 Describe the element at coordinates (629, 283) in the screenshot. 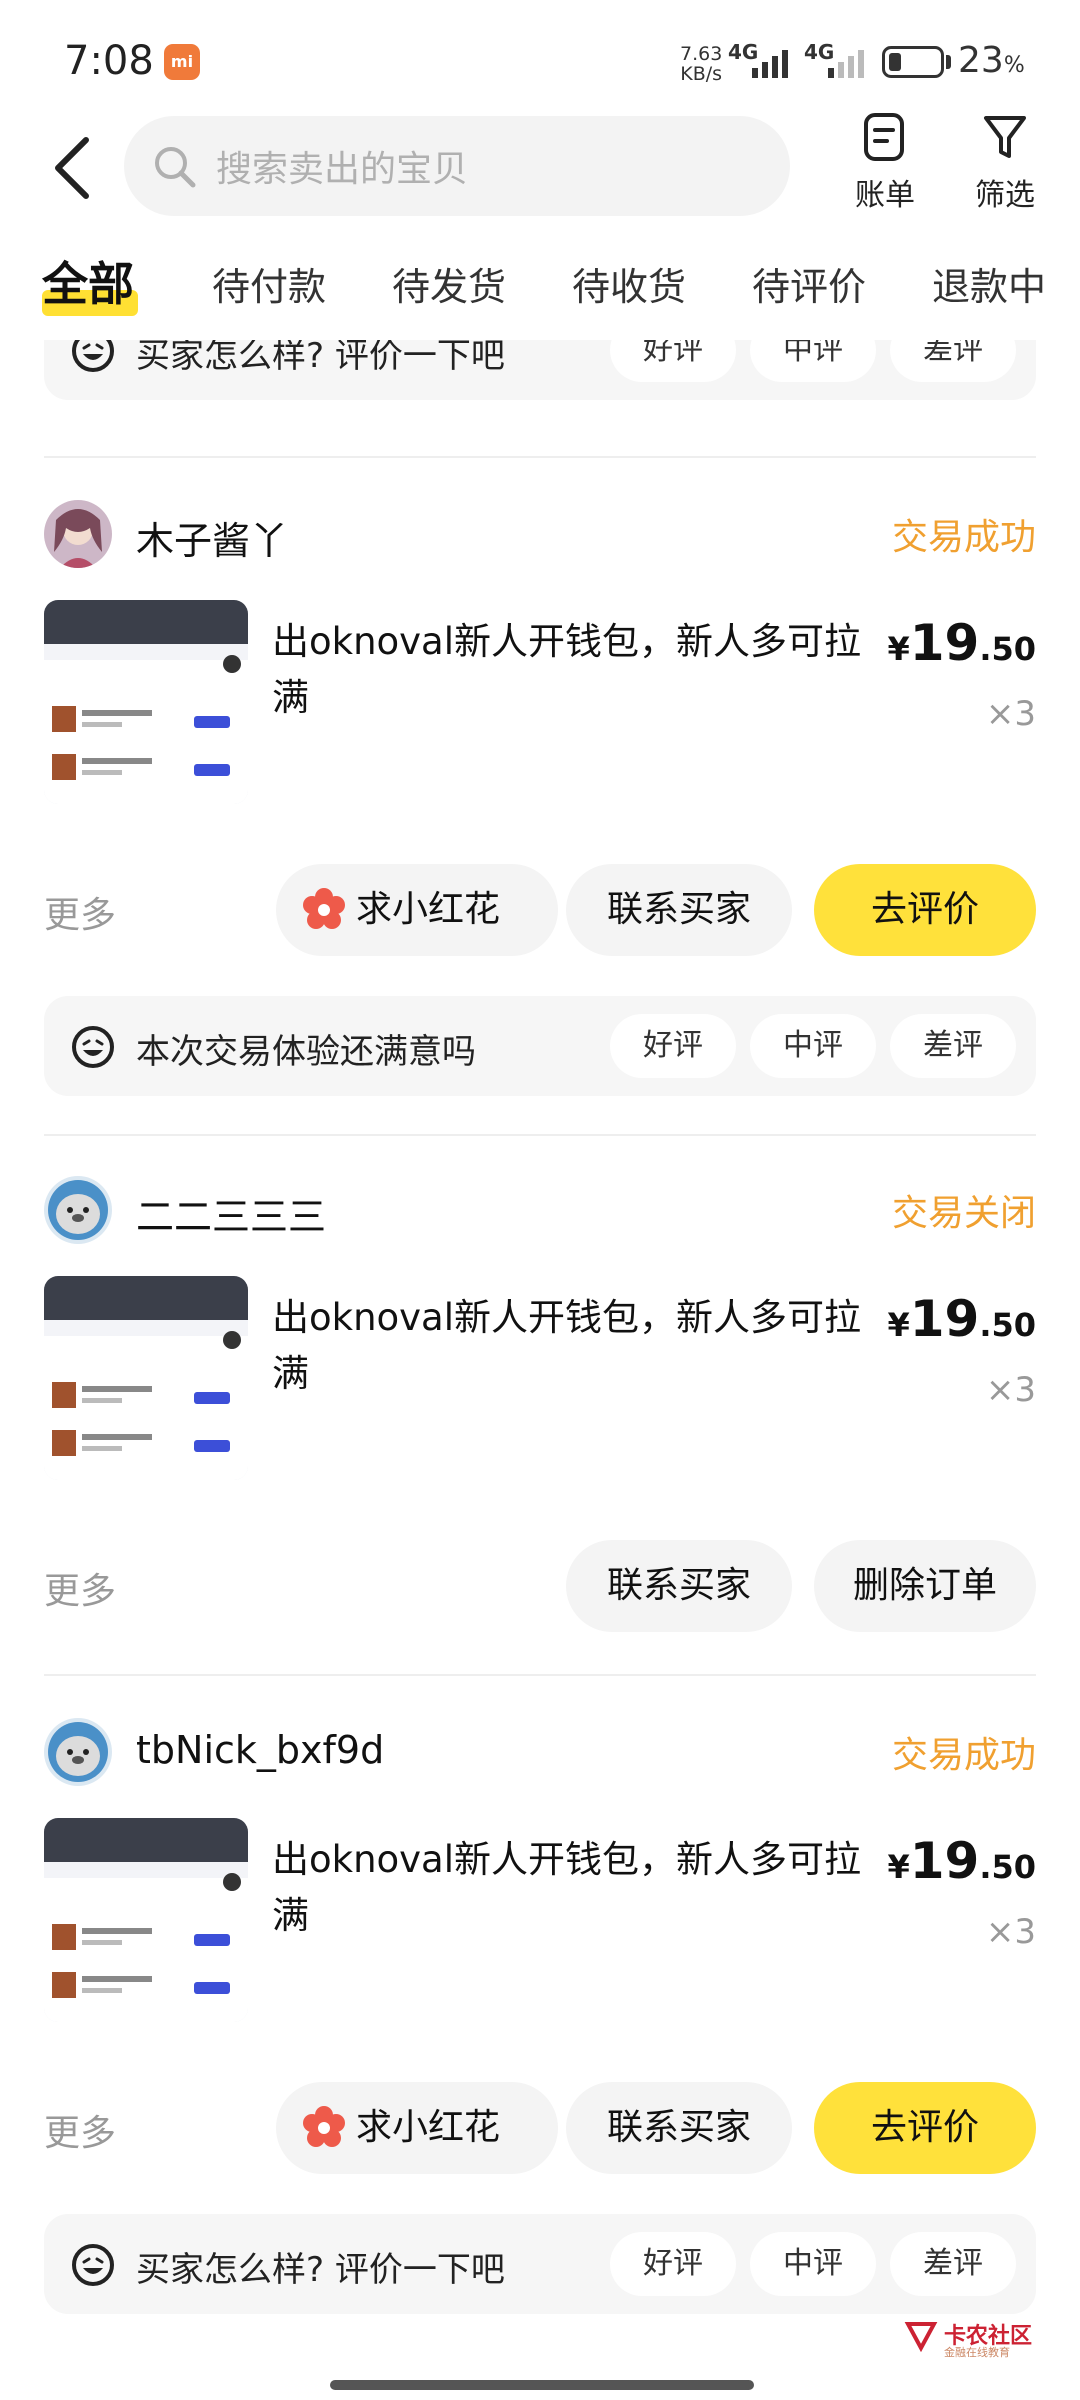

I see `tab-pending-receipt: 待收货` at that location.